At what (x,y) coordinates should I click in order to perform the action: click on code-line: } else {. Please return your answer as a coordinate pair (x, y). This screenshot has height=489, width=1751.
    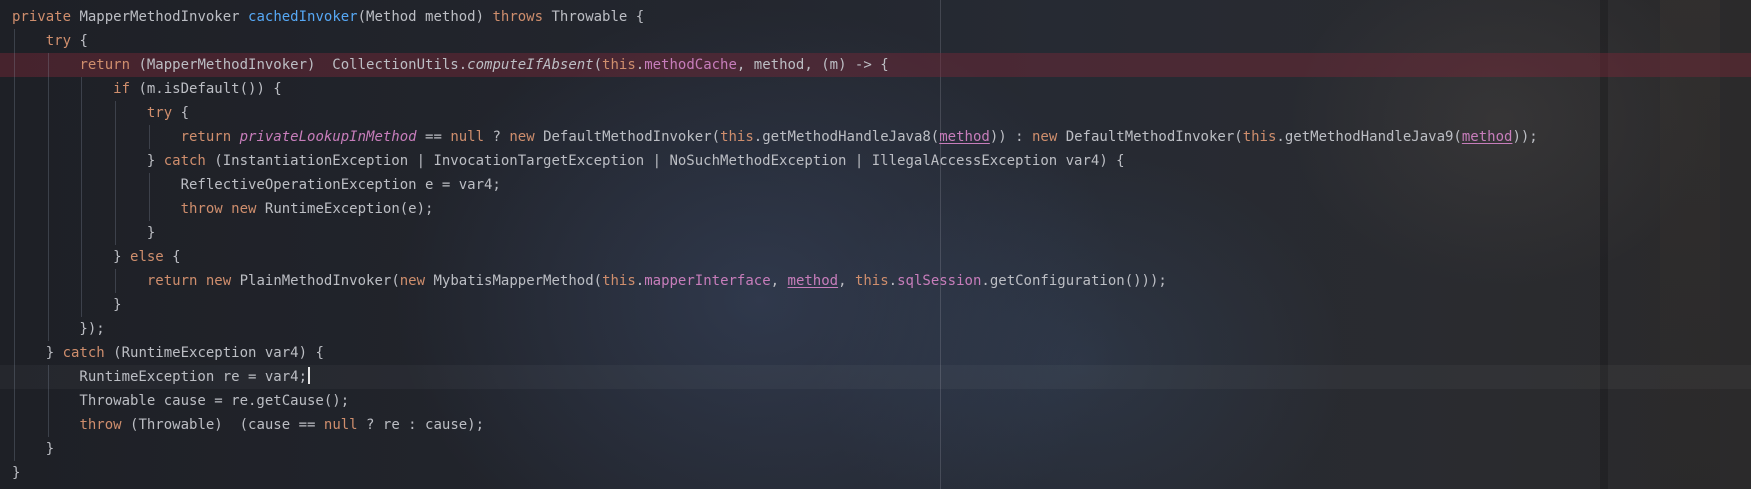
    Looking at the image, I should click on (875, 257).